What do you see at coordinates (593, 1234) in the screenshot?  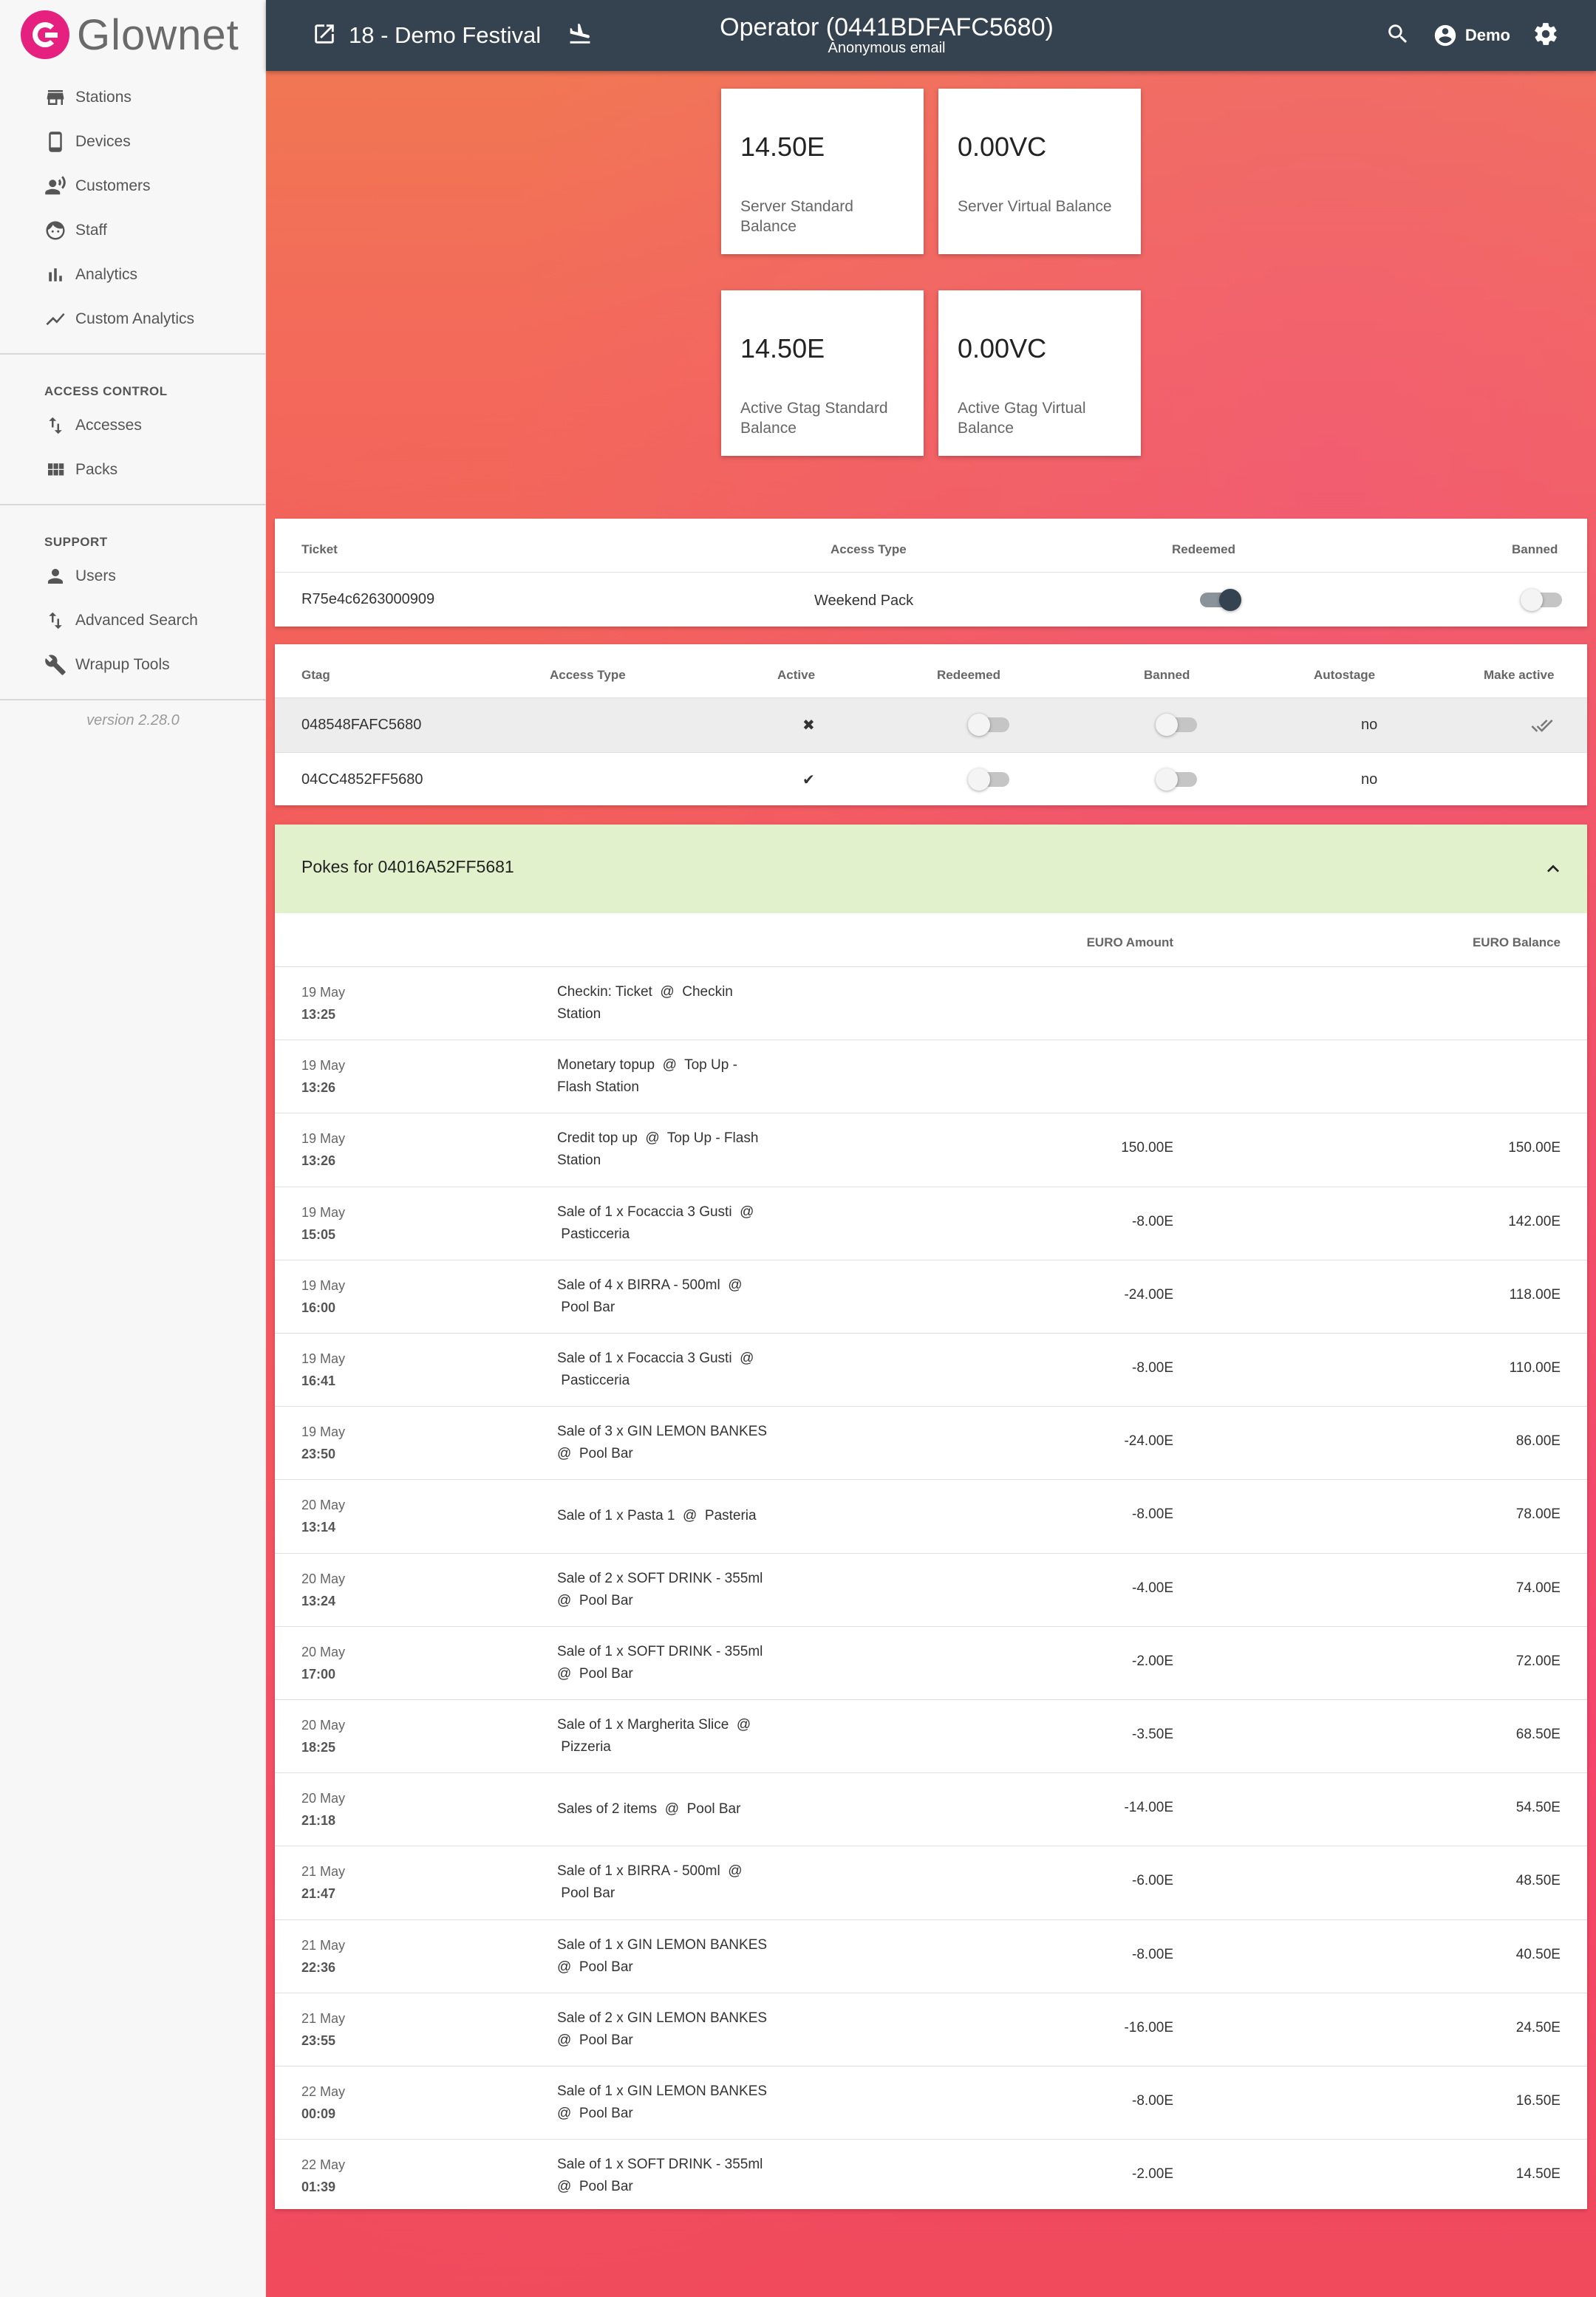 I see `poke-desc-line: Pasticceria` at bounding box center [593, 1234].